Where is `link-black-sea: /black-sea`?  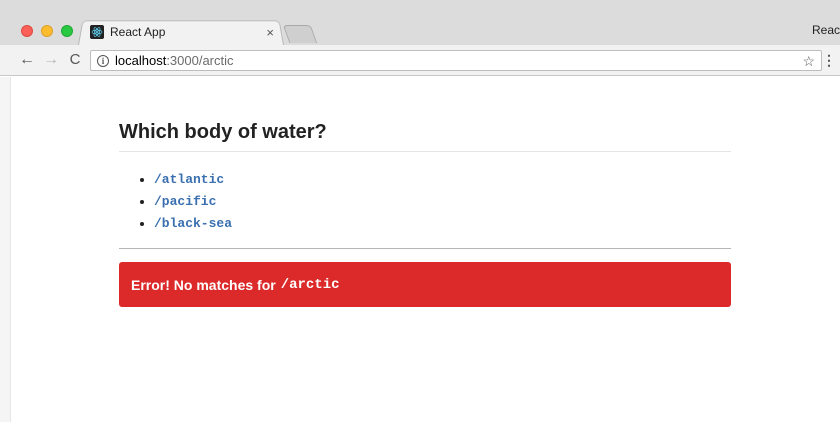 link-black-sea: /black-sea is located at coordinates (193, 223).